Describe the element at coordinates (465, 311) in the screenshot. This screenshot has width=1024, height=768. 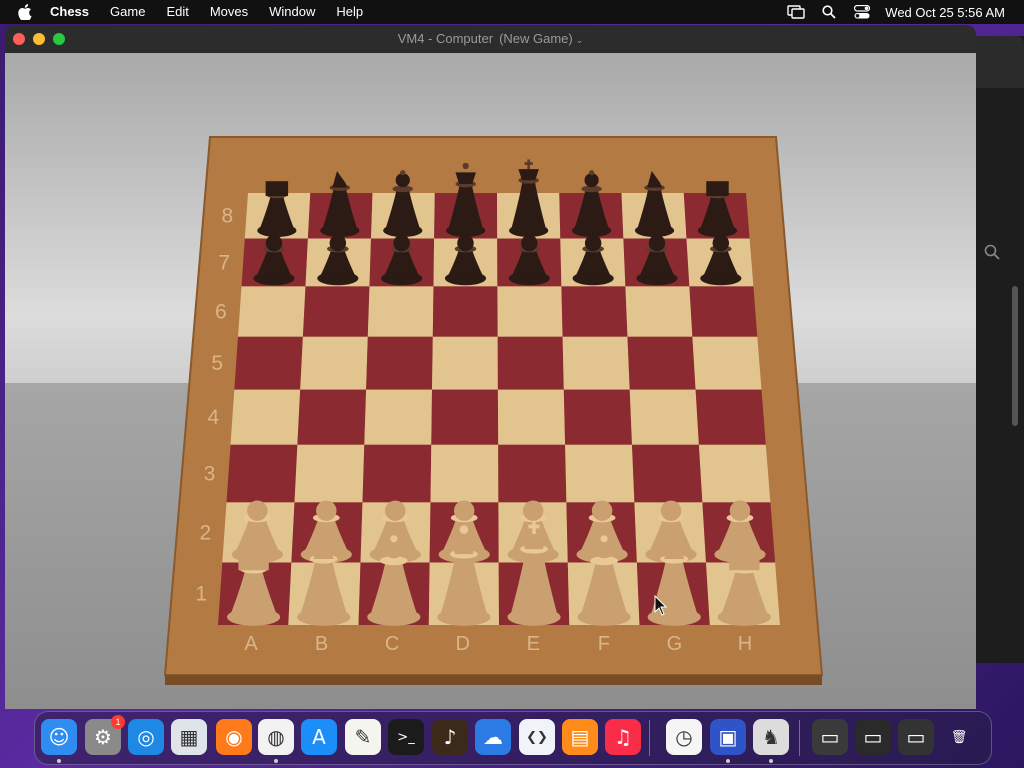
I see `board-square-d6` at that location.